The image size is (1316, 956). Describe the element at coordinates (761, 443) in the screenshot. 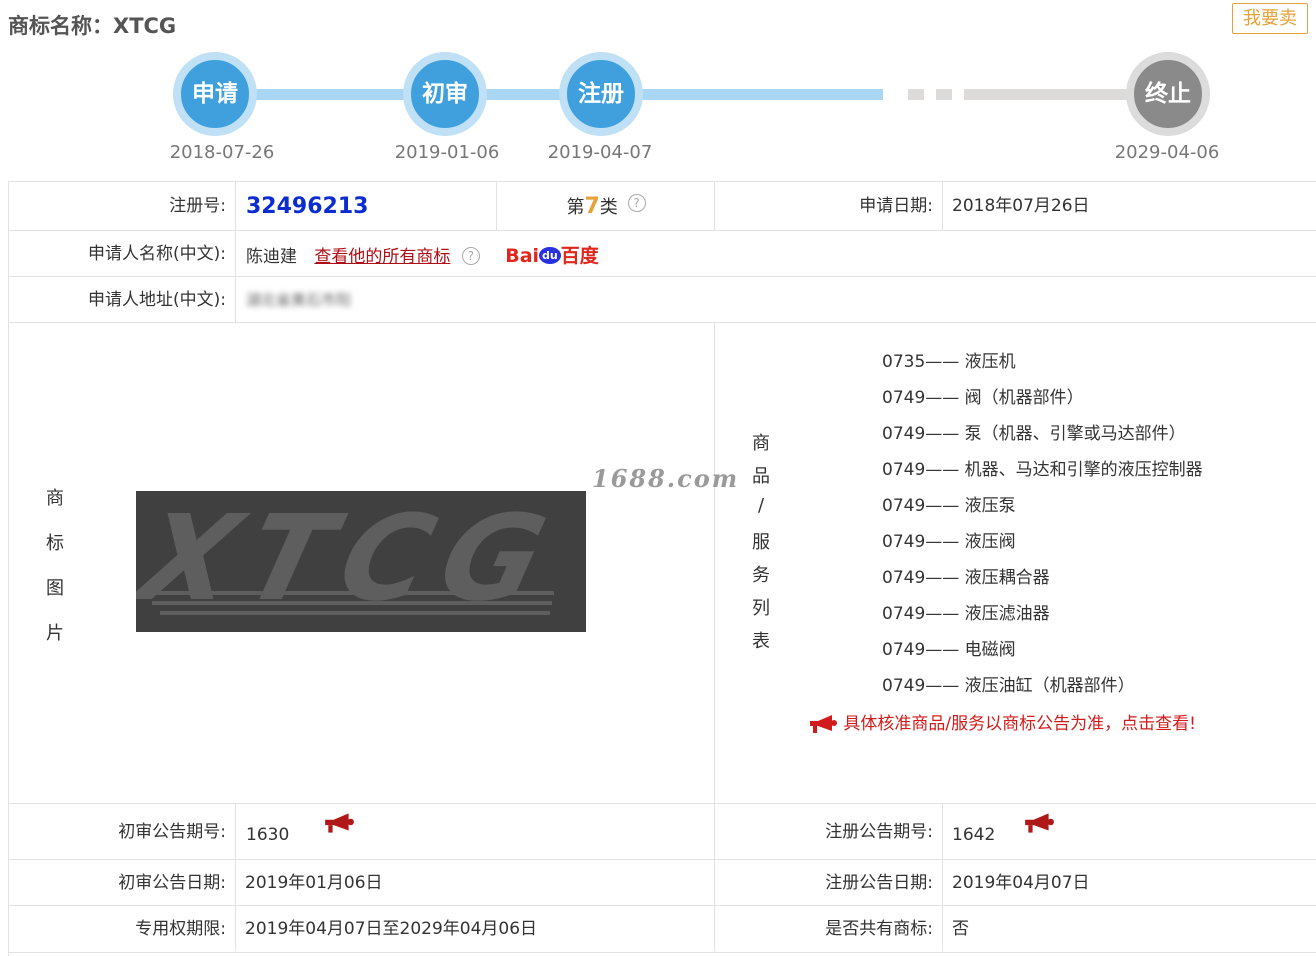

I see `goods-label-char: 商` at that location.